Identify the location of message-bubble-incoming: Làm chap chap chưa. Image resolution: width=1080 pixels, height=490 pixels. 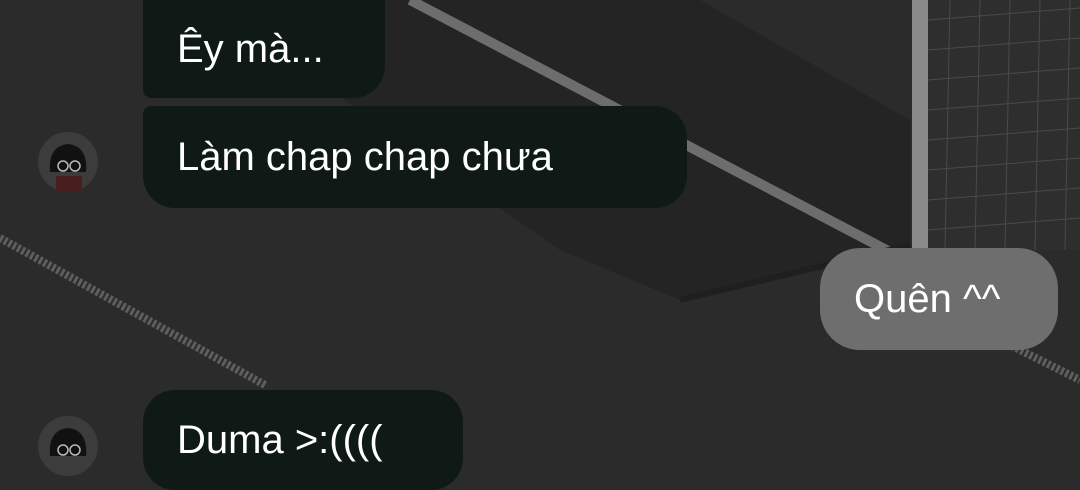
(415, 157).